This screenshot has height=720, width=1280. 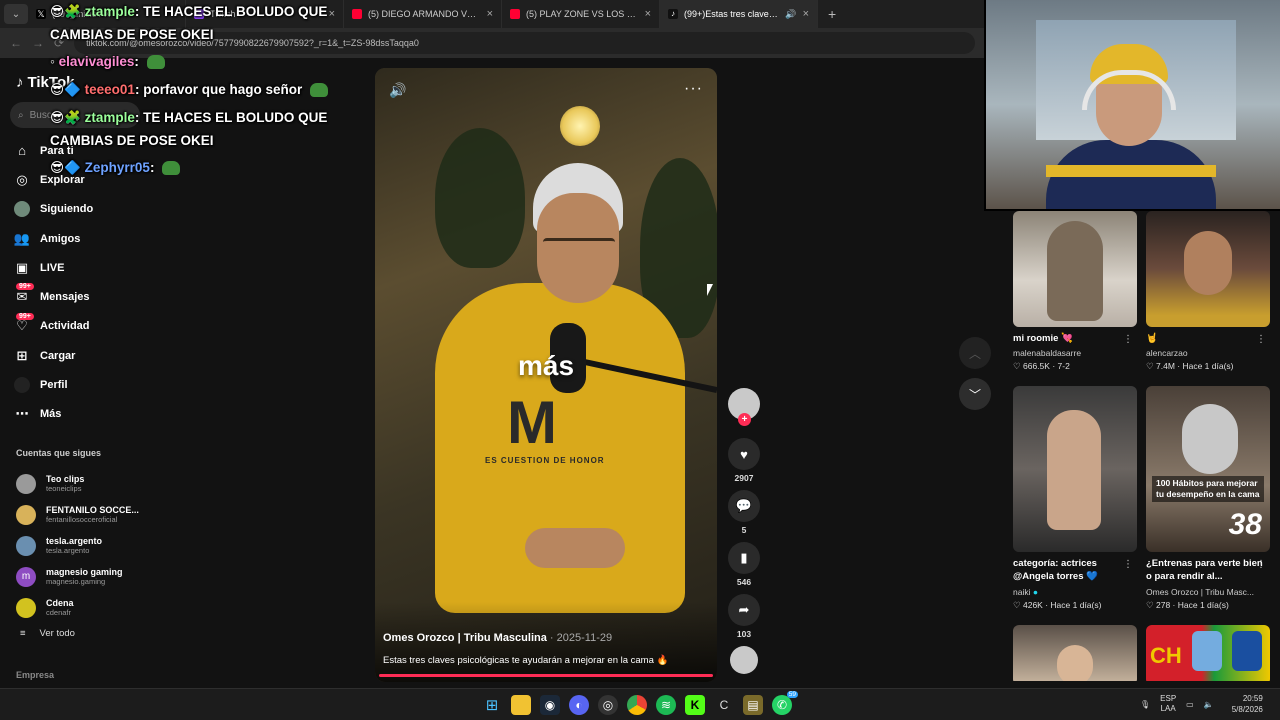 I want to click on company-link: Empresa, so click(x=35, y=675).